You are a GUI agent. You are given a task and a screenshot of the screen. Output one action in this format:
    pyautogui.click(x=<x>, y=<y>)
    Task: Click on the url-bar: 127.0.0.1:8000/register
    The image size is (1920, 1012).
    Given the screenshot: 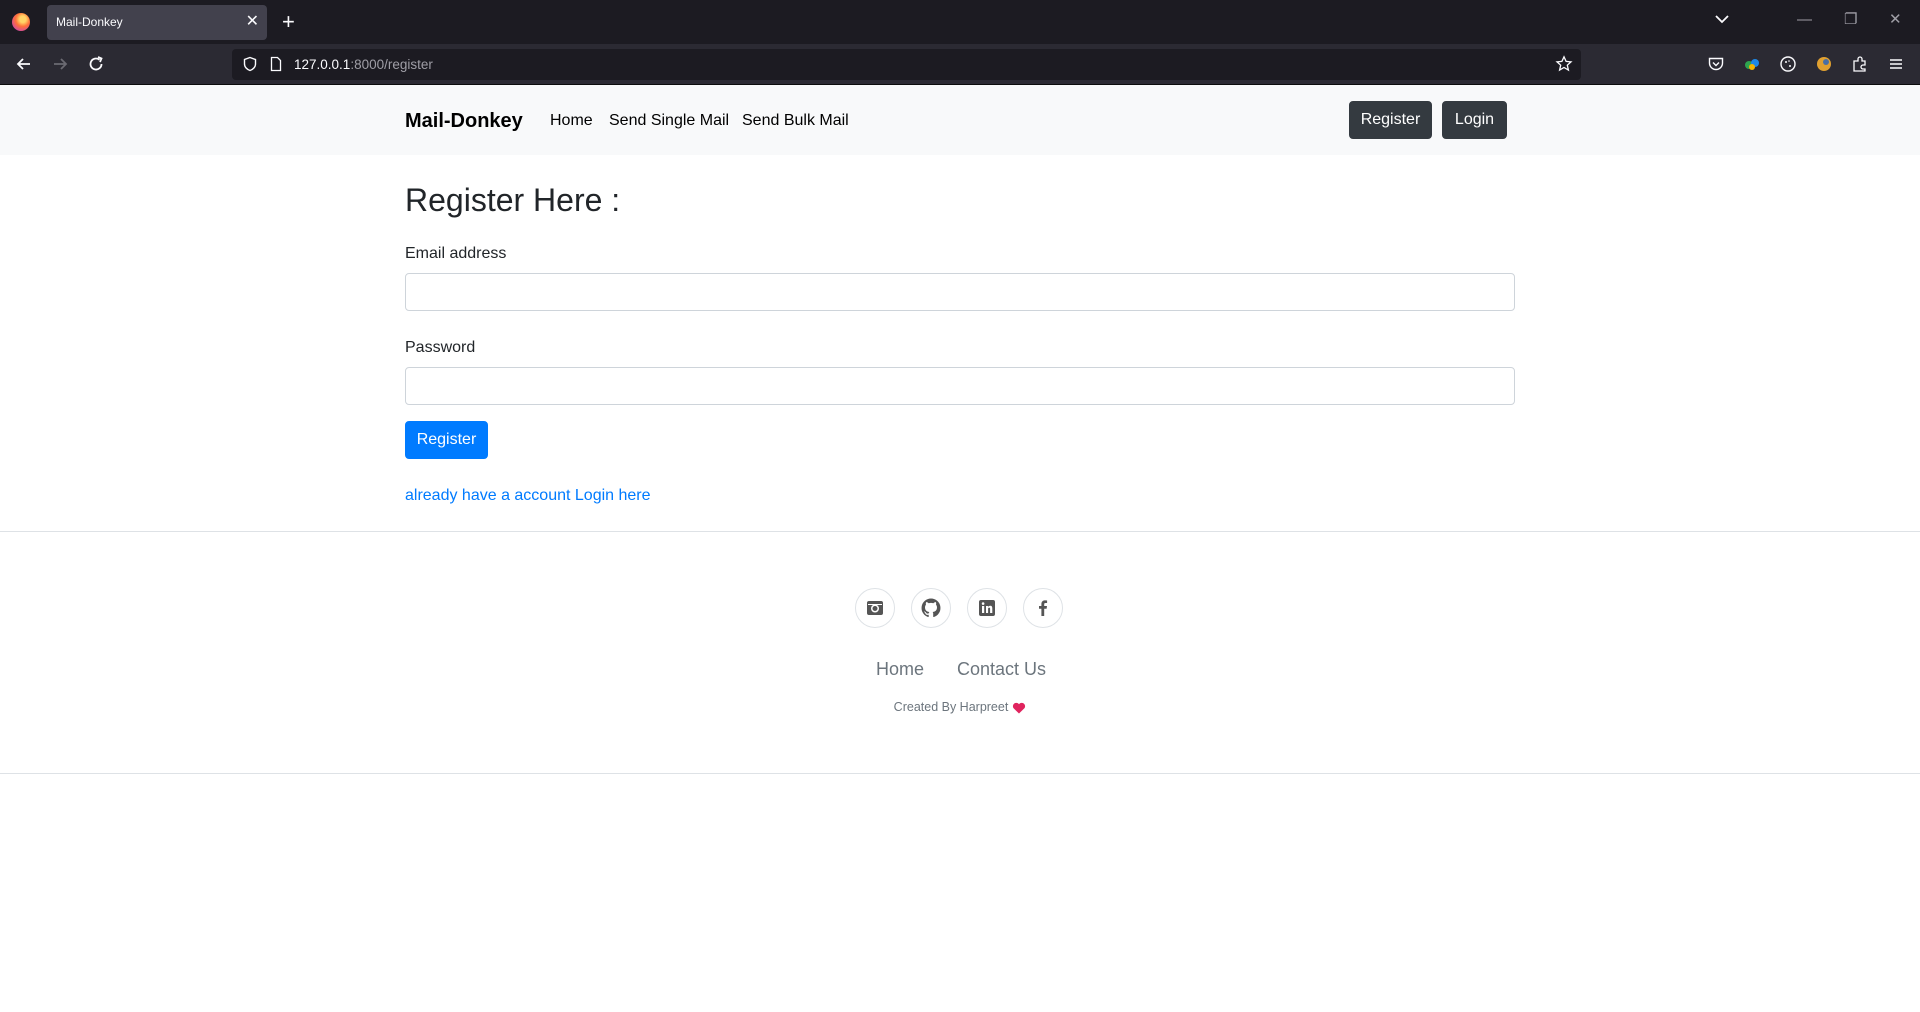 What is the action you would take?
    pyautogui.click(x=906, y=64)
    